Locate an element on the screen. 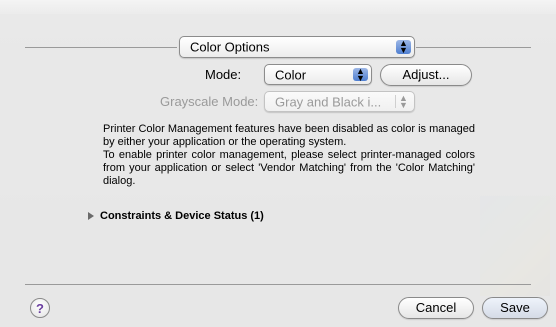 The height and width of the screenshot is (327, 556). constraints-disclosure: Constraints & Device Status (1) is located at coordinates (176, 216).